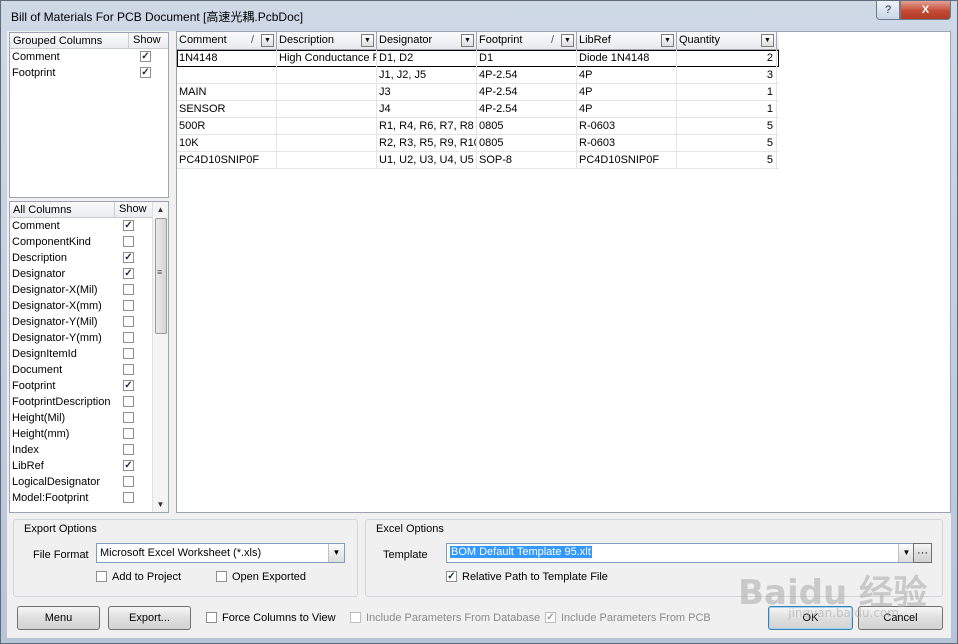 The height and width of the screenshot is (644, 958). What do you see at coordinates (89, 290) in the screenshot?
I see `all-column-row: Designator-X(Mil)` at bounding box center [89, 290].